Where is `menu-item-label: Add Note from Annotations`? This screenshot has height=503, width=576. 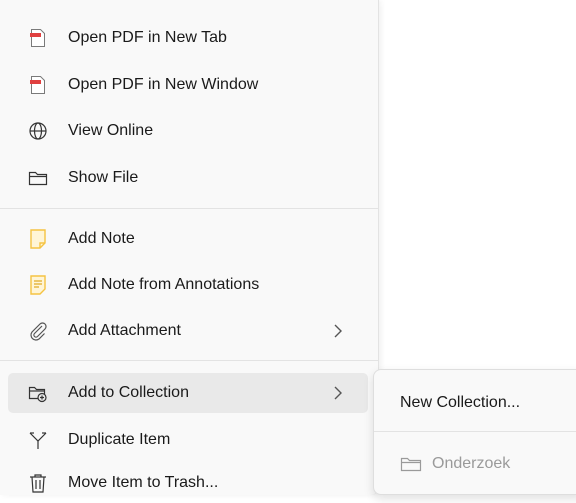
menu-item-label: Add Note from Annotations is located at coordinates (164, 284).